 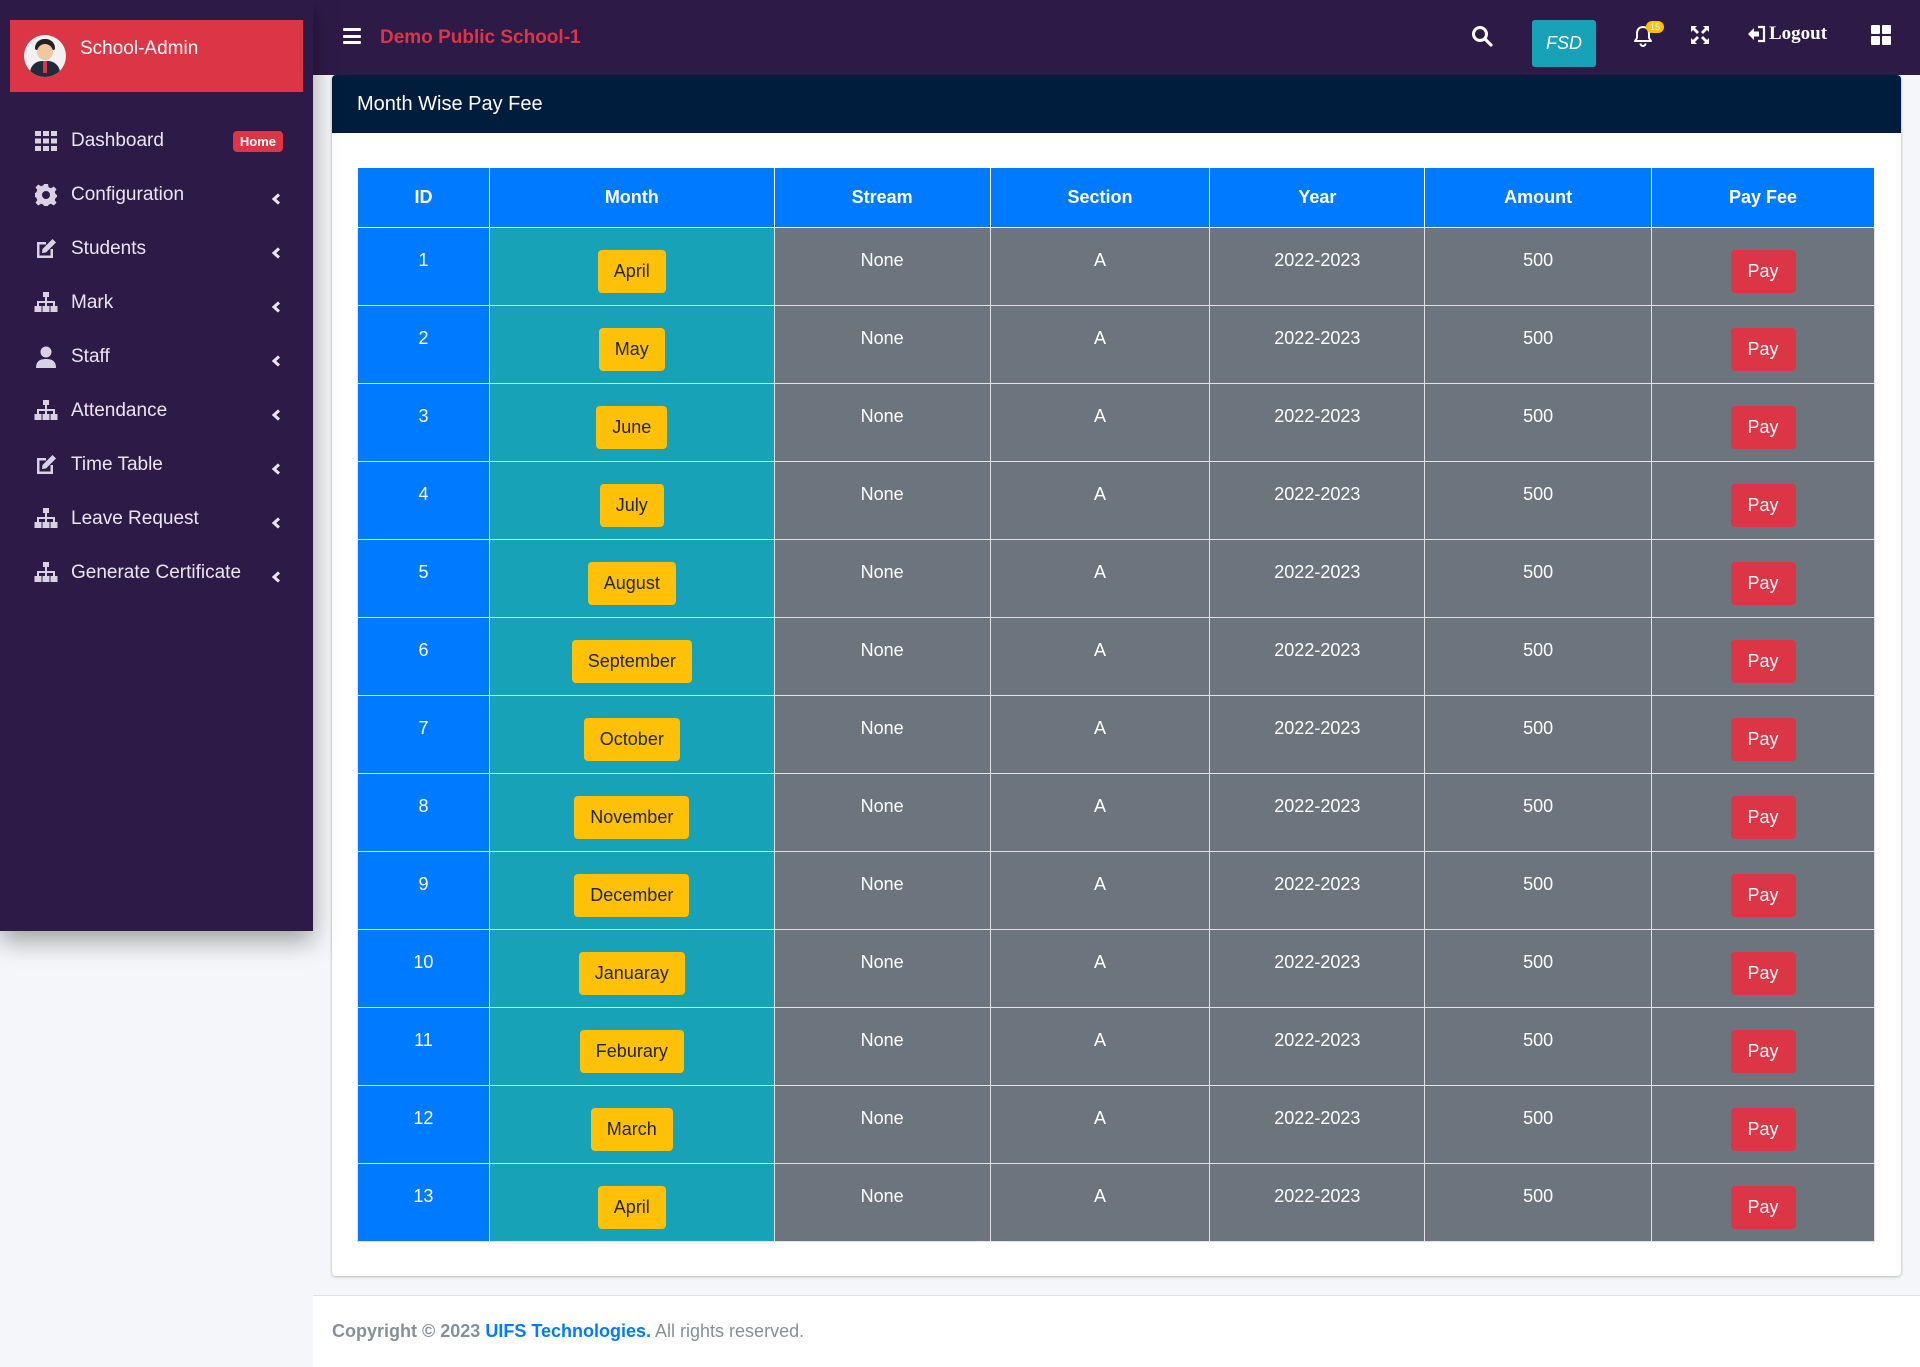 I want to click on sidebar-item-label: Time Table, so click(x=117, y=464).